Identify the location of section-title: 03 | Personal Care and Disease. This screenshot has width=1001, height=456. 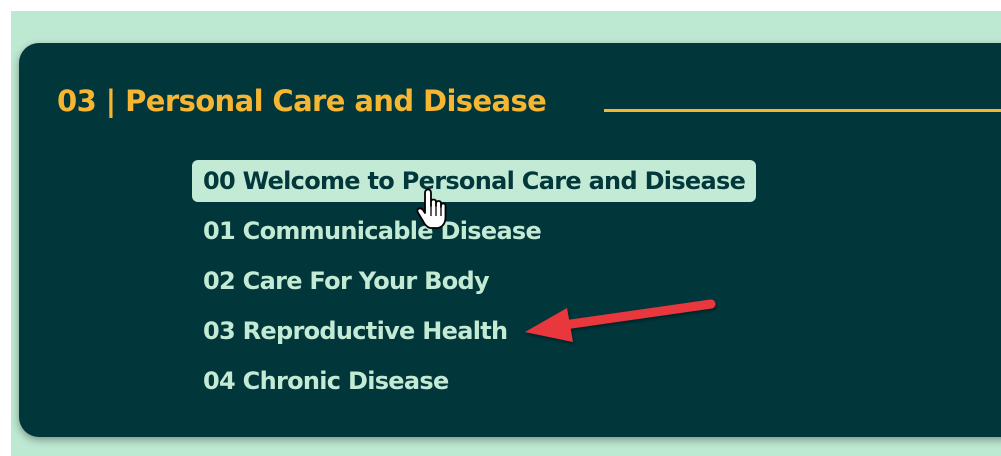
(302, 101).